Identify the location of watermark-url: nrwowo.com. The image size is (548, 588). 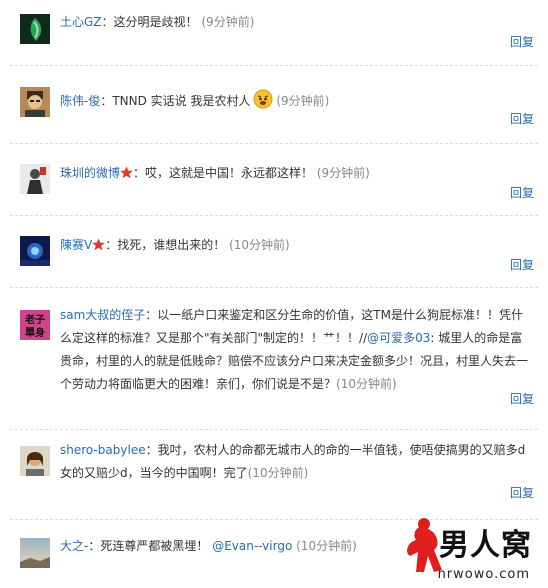
(483, 574).